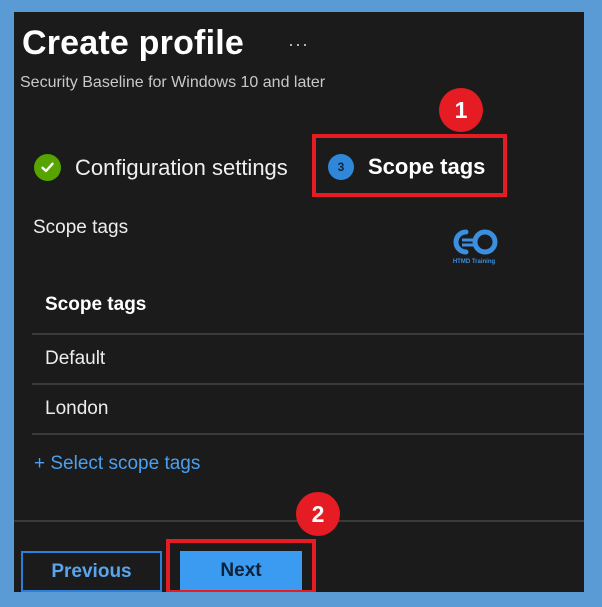 The height and width of the screenshot is (607, 602). I want to click on step-configuration-settings: Configuration settings, so click(161, 167).